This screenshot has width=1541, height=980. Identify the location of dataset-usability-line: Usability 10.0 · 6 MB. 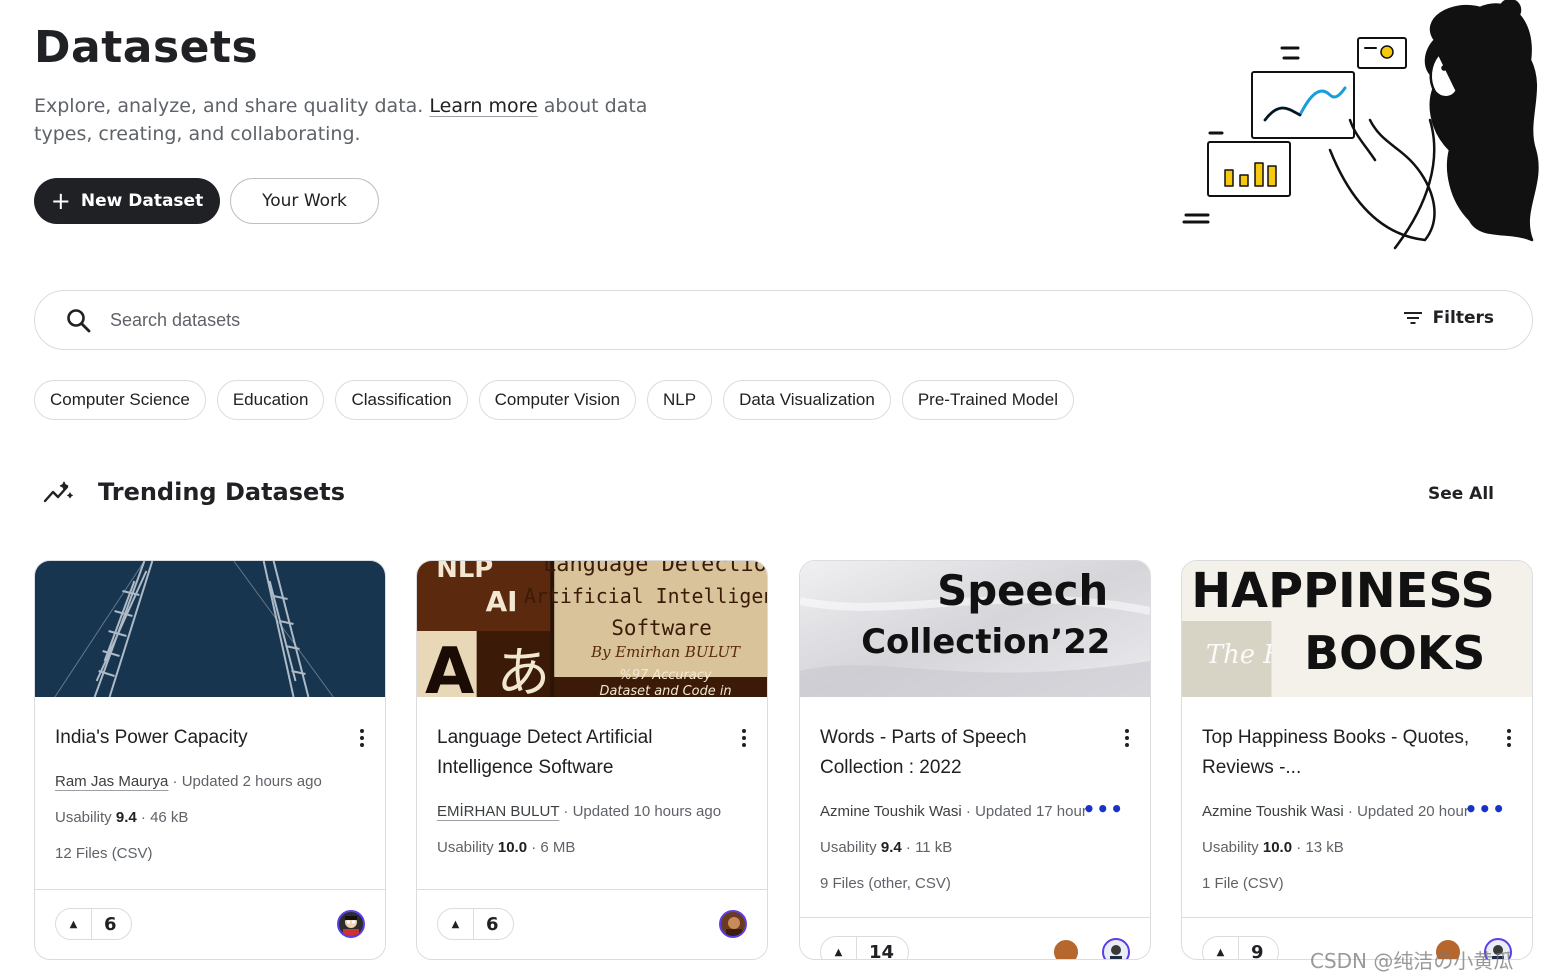
(506, 847).